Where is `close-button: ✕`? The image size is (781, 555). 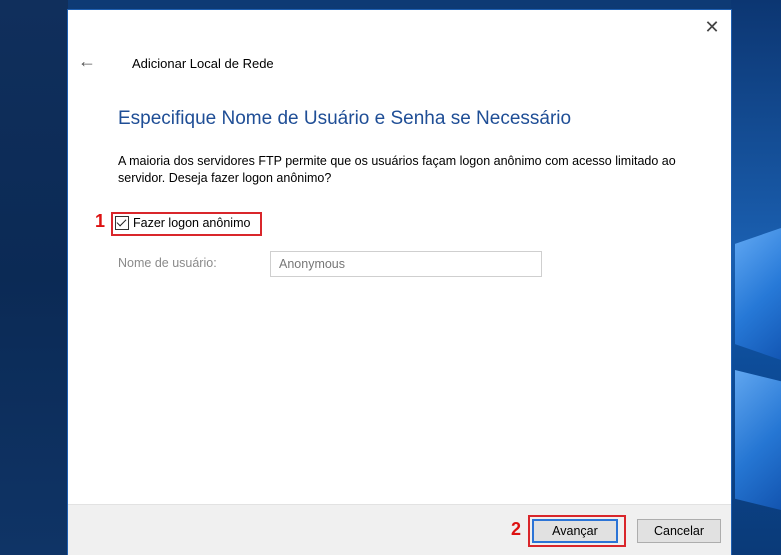 close-button: ✕ is located at coordinates (712, 27).